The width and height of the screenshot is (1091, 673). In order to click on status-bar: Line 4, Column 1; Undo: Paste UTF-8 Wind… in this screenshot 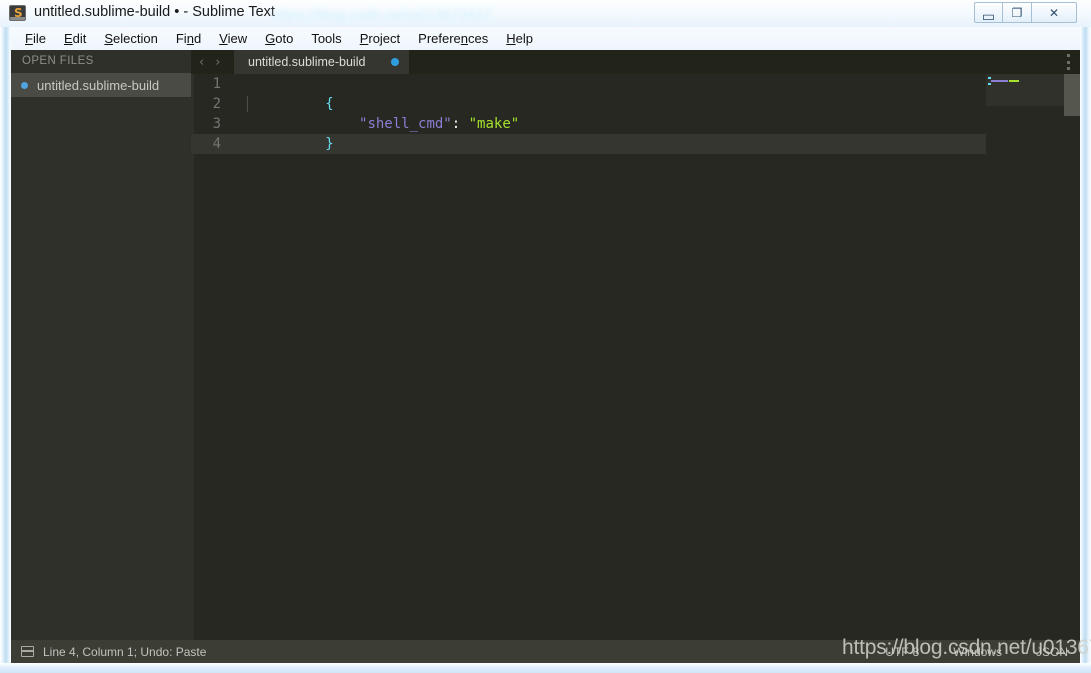, I will do `click(545, 651)`.